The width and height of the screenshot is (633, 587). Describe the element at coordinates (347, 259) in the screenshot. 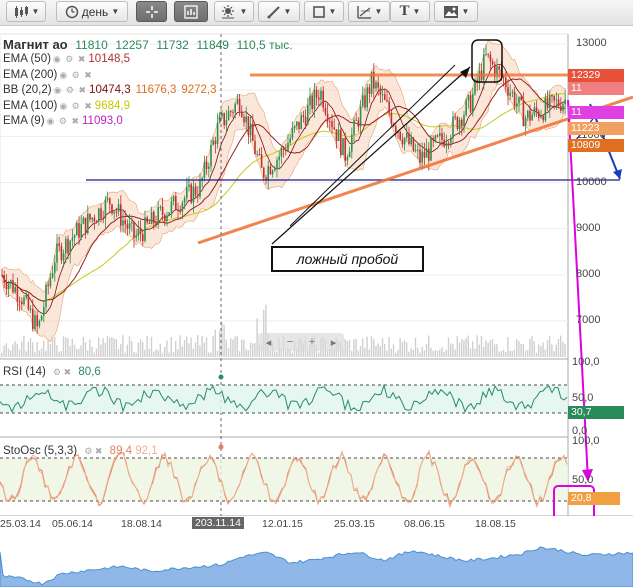

I see `false-breakout-annotation: ложный пробой` at that location.